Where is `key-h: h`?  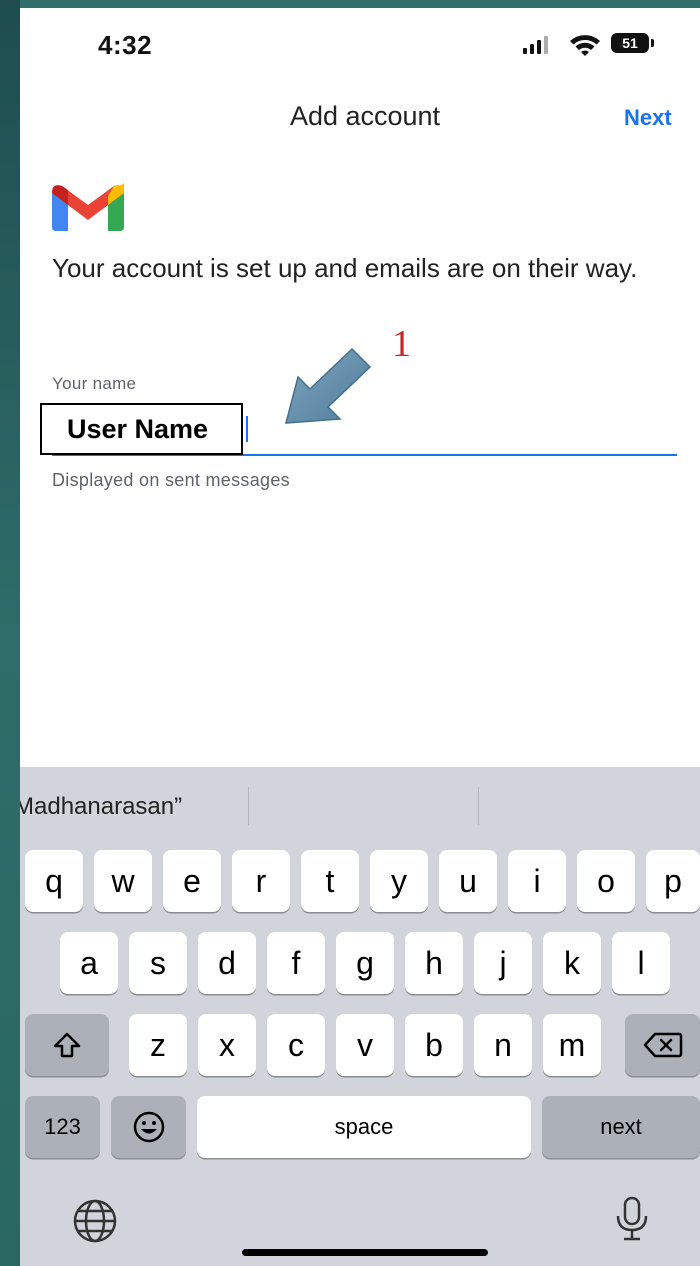 key-h: h is located at coordinates (434, 963).